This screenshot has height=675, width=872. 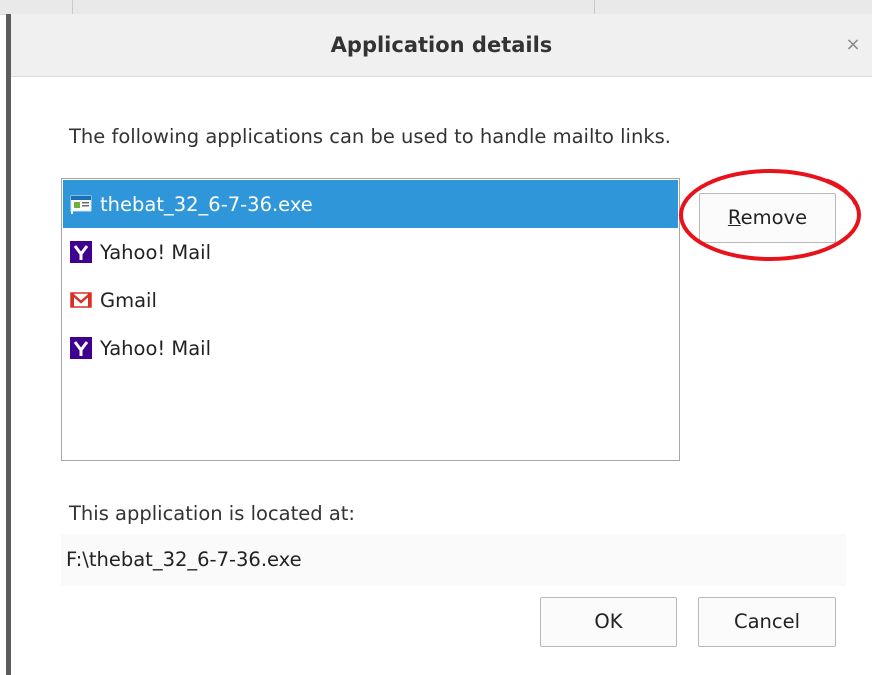 I want to click on list-item-label: Gmail, so click(x=128, y=300).